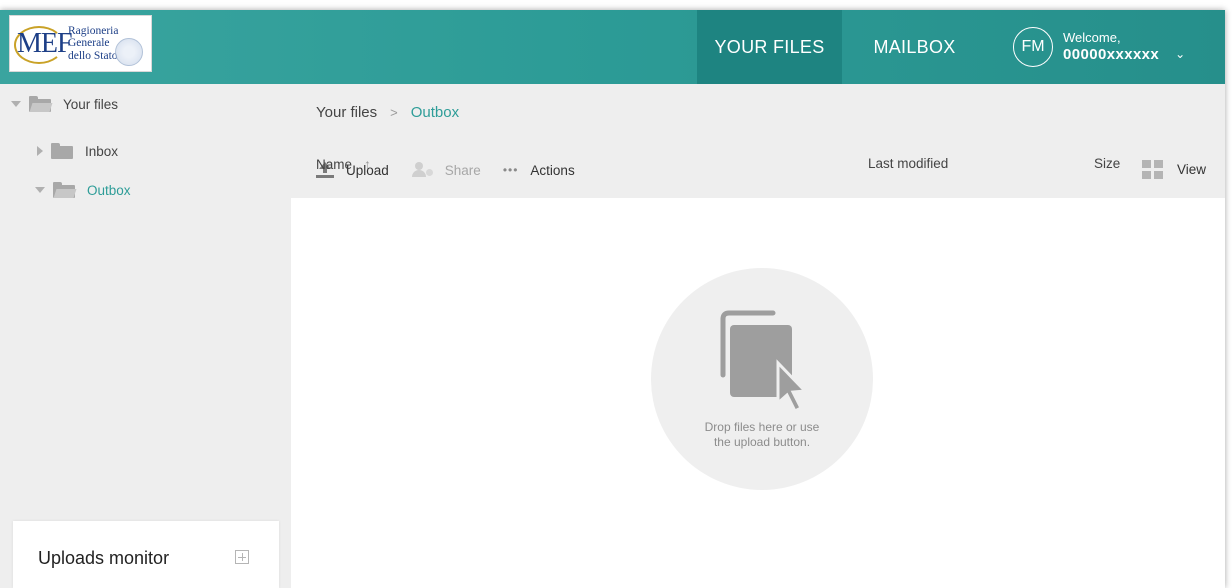 The height and width of the screenshot is (588, 1232). What do you see at coordinates (1191, 169) in the screenshot?
I see `view-label: View` at bounding box center [1191, 169].